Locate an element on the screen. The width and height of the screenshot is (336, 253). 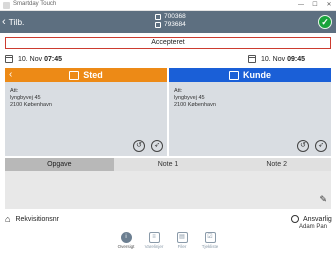
order-id-2: 793684 is located at coordinates (175, 24).